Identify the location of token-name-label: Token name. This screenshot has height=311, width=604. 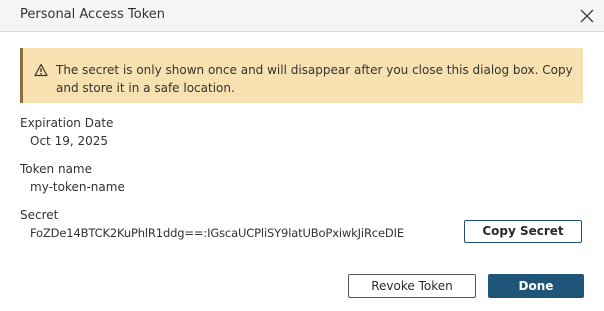
(56, 169).